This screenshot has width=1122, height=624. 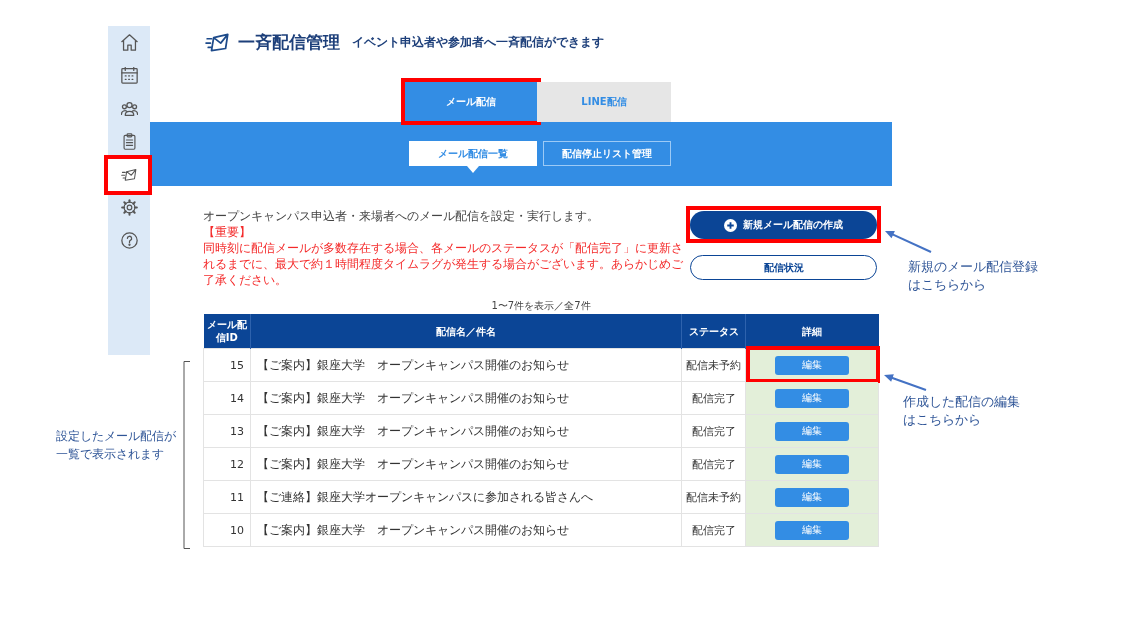 What do you see at coordinates (541, 305) in the screenshot?
I see `result-count: 1〜7件を表示／全7件` at bounding box center [541, 305].